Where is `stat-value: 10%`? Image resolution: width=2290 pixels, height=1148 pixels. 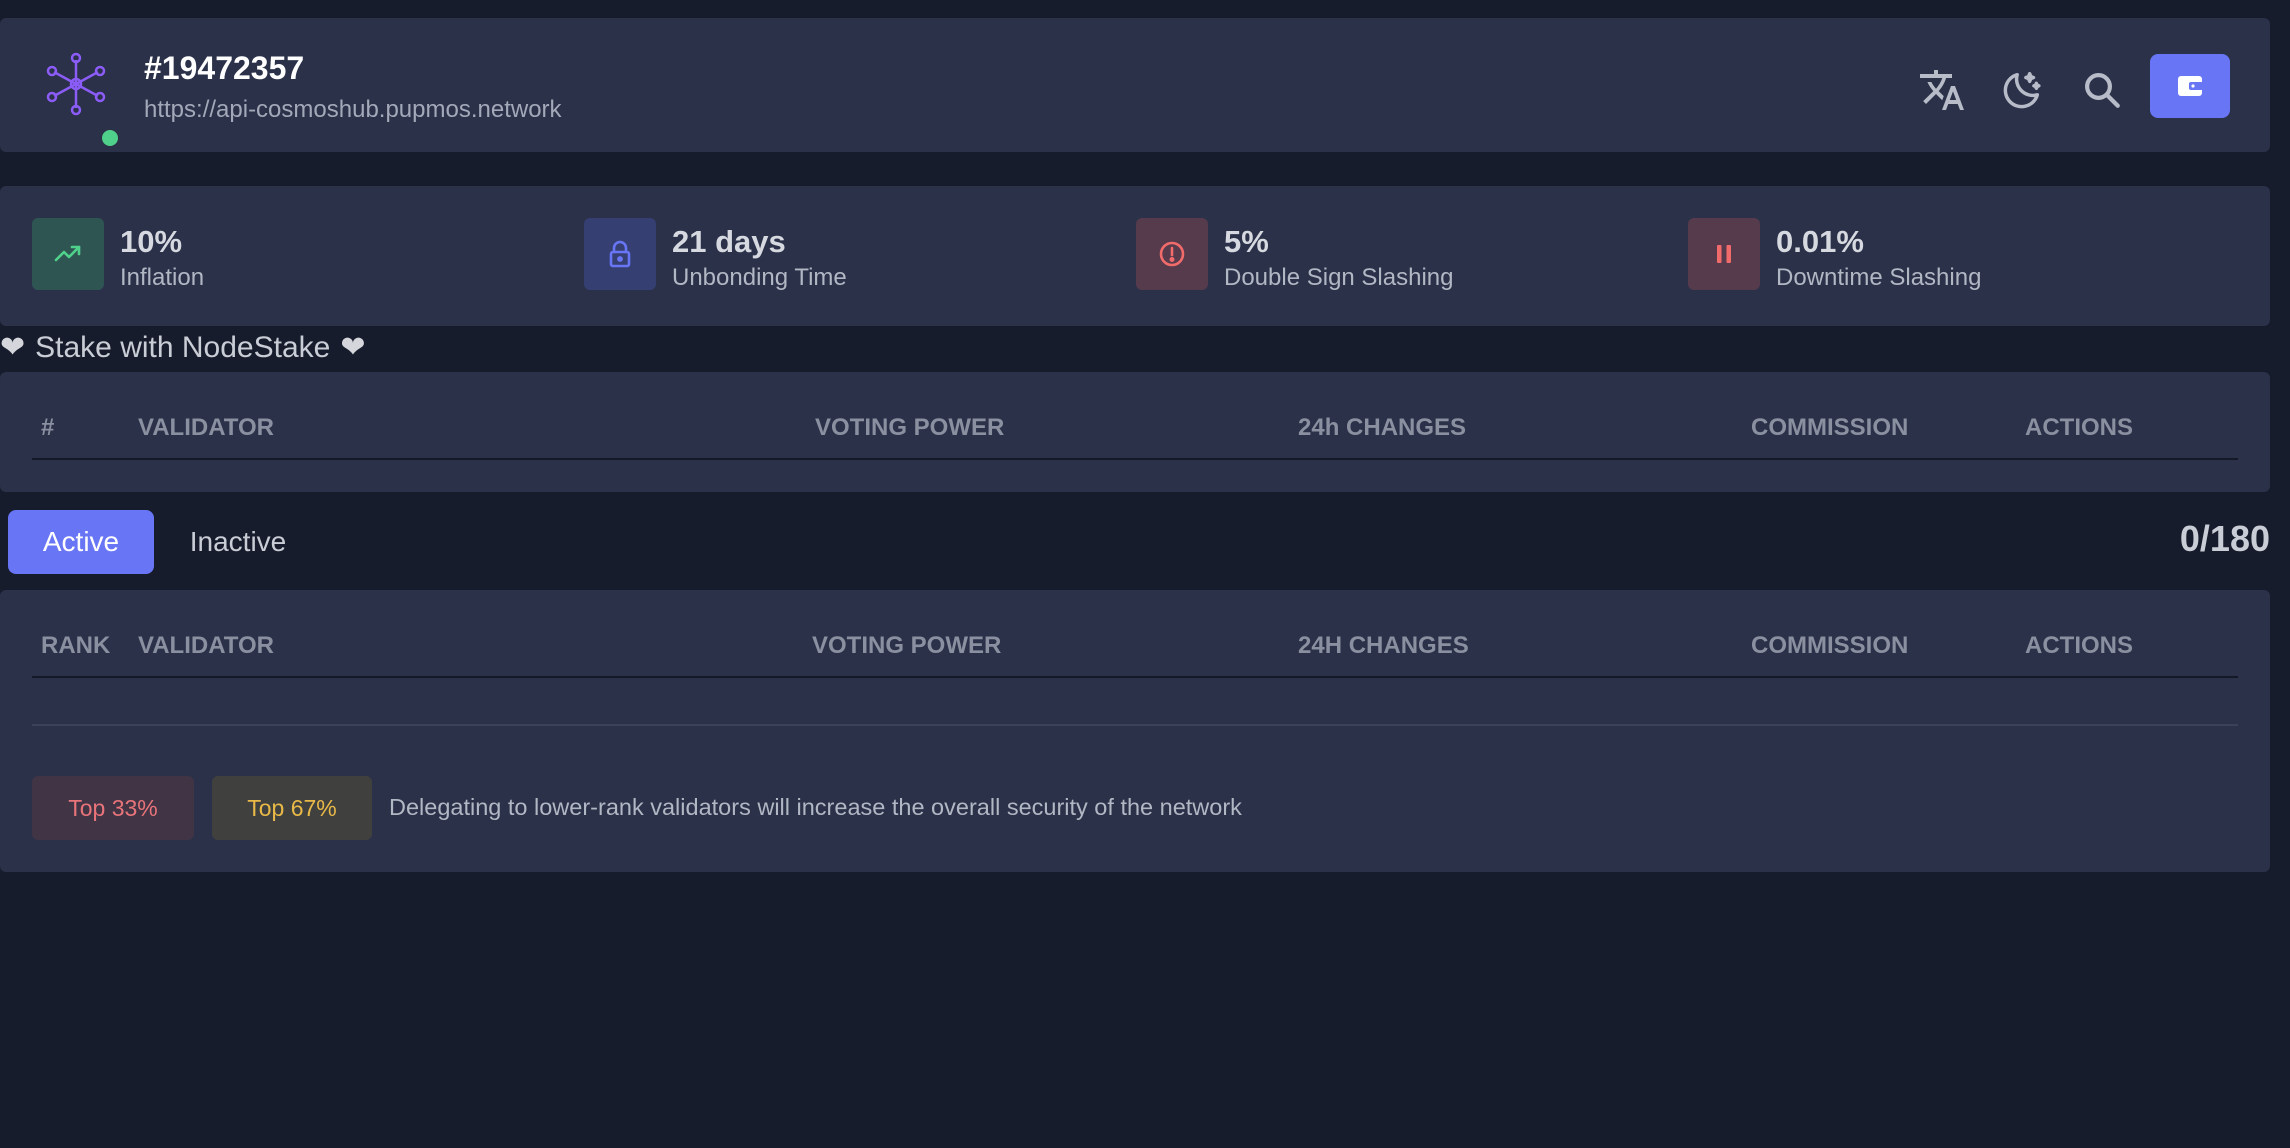 stat-value: 10% is located at coordinates (151, 241).